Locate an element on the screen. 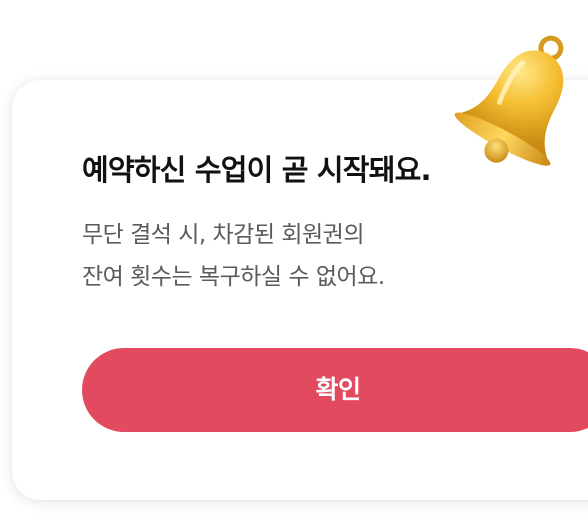 This screenshot has width=588, height=522. dialog-message: 무단 결석 시, 차감된 회원권의 잔여 횟수는 복구하실 수 없어요. is located at coordinates (233, 256).